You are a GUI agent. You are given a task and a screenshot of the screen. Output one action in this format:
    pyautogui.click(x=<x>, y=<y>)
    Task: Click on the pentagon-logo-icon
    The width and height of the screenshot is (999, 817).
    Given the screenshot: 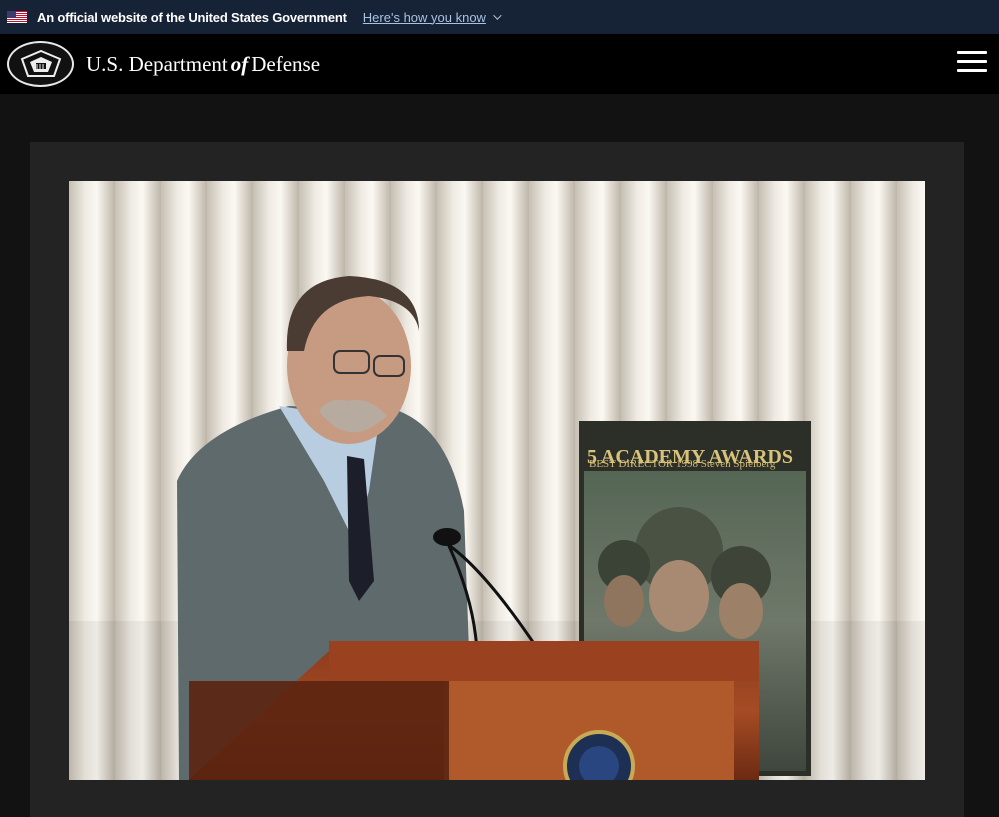 What is the action you would take?
    pyautogui.click(x=40, y=64)
    